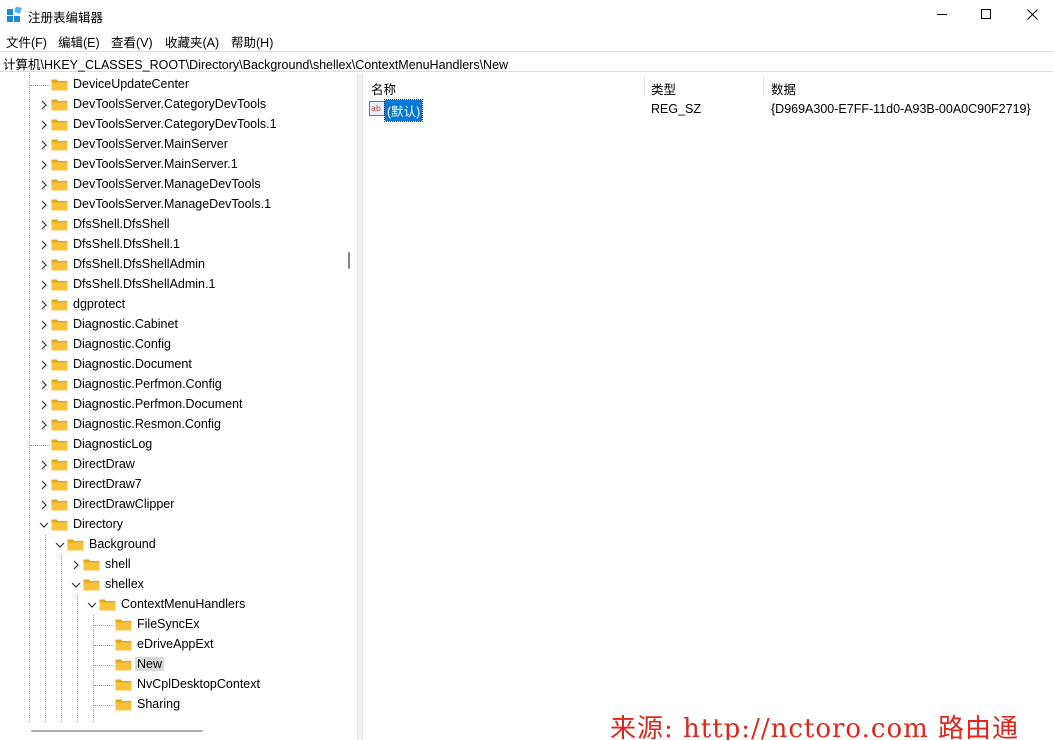 This screenshot has width=1053, height=740. Describe the element at coordinates (79, 41) in the screenshot. I see `menu-edit: 编辑(E)` at that location.